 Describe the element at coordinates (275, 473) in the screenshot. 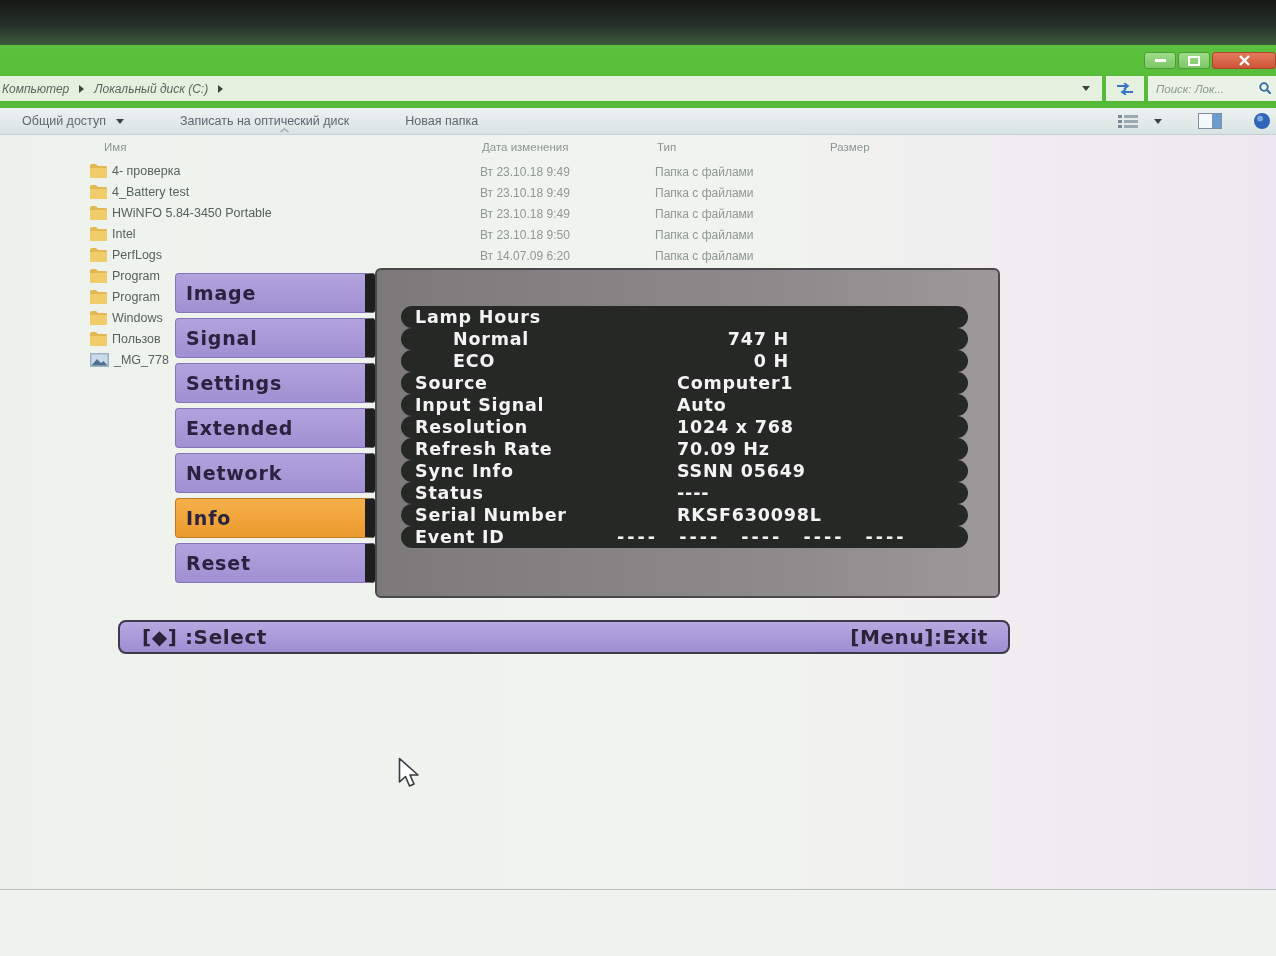

I see `menu-tab: Network` at that location.